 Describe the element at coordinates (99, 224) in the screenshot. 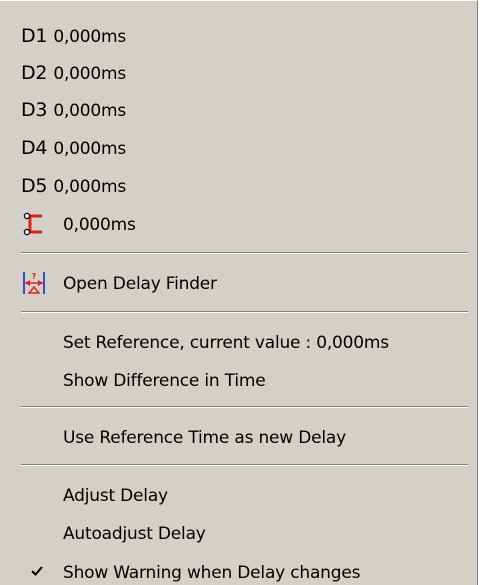

I see `link-delay-value: 0,000ms` at that location.